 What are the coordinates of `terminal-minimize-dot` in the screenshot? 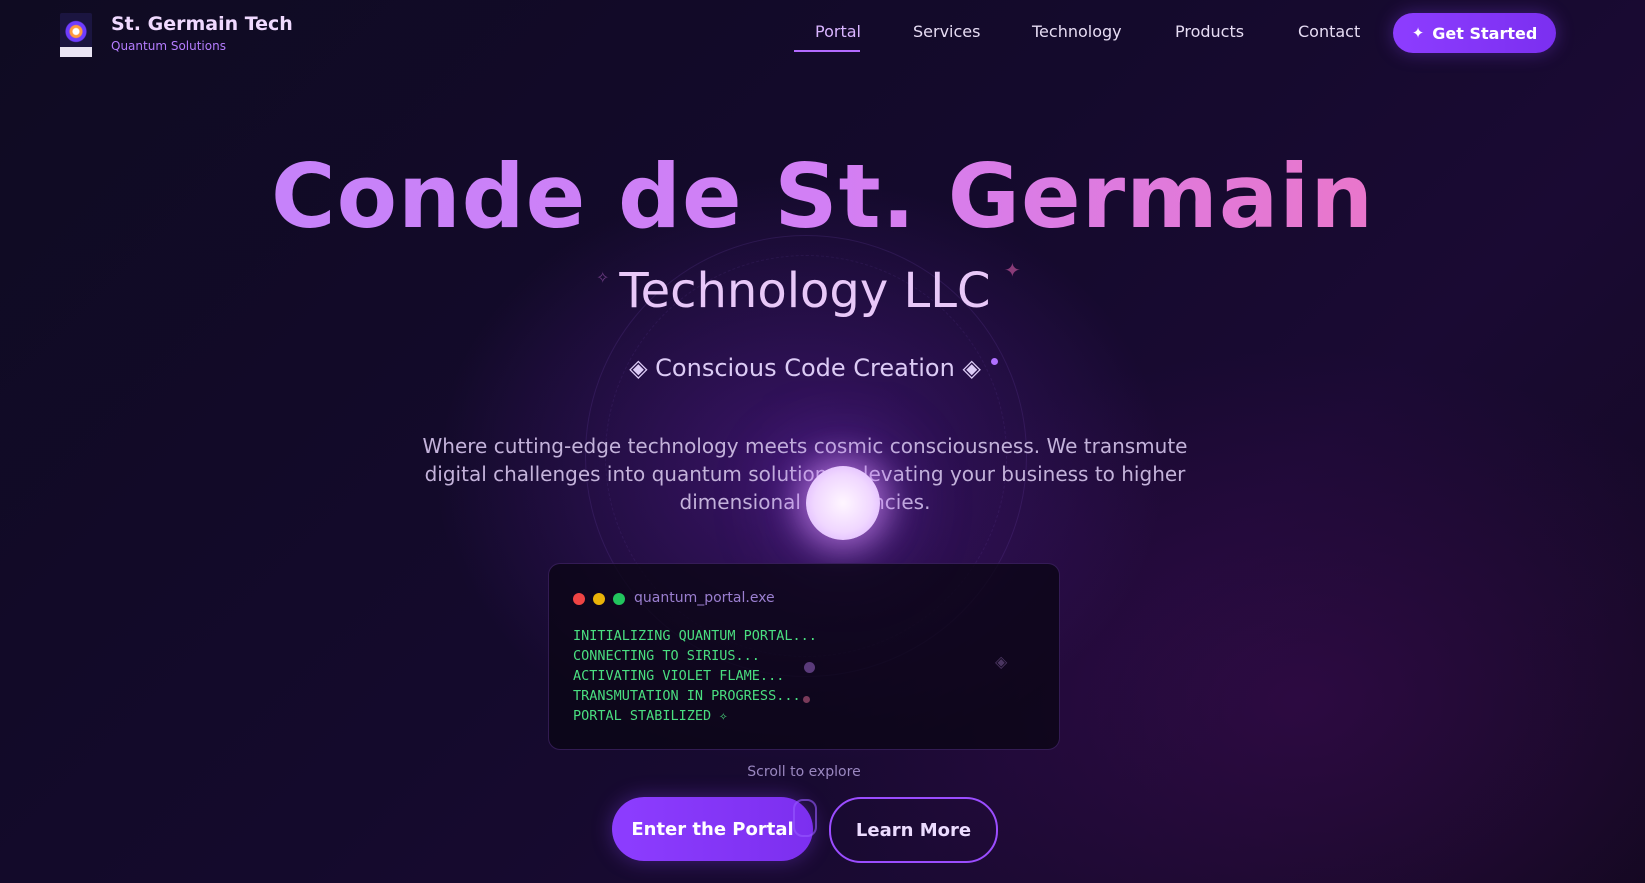 It's located at (599, 599).